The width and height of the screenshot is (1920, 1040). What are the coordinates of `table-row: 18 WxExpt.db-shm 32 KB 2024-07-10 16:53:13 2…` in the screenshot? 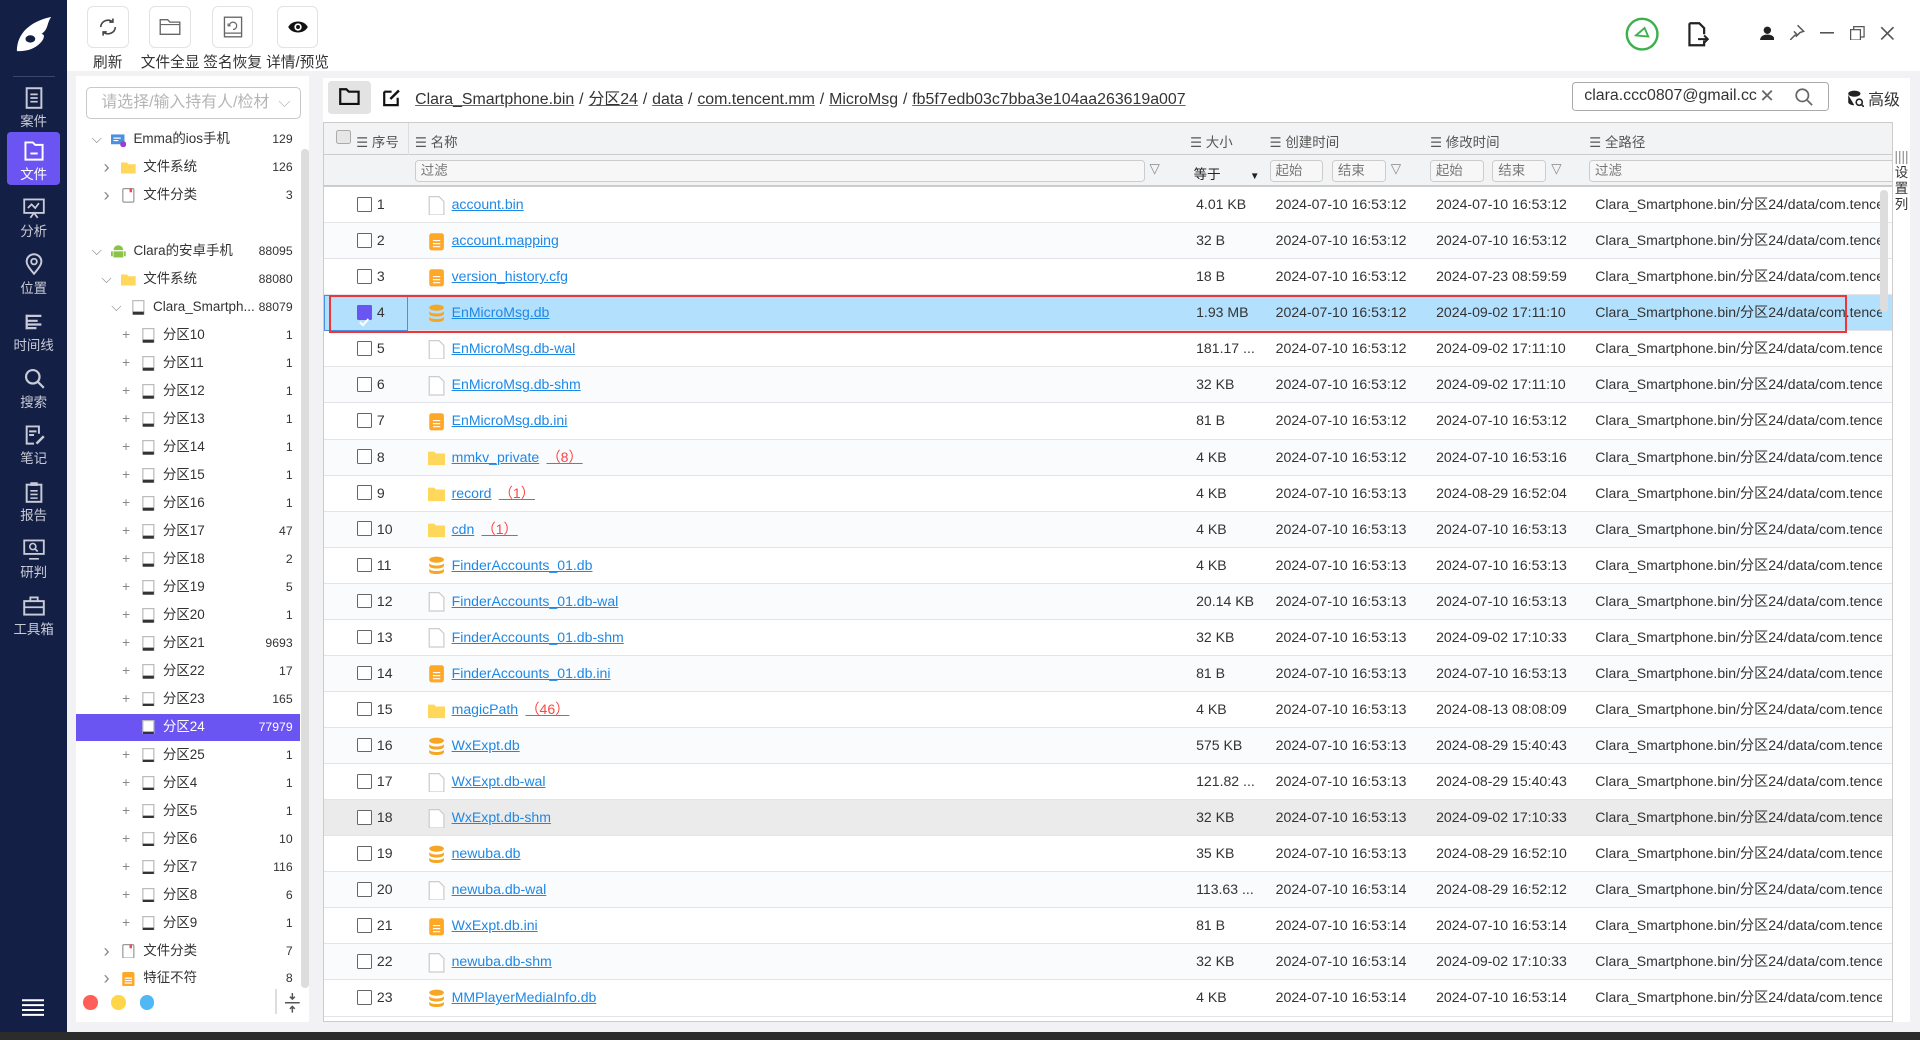 It's located at (1108, 818).